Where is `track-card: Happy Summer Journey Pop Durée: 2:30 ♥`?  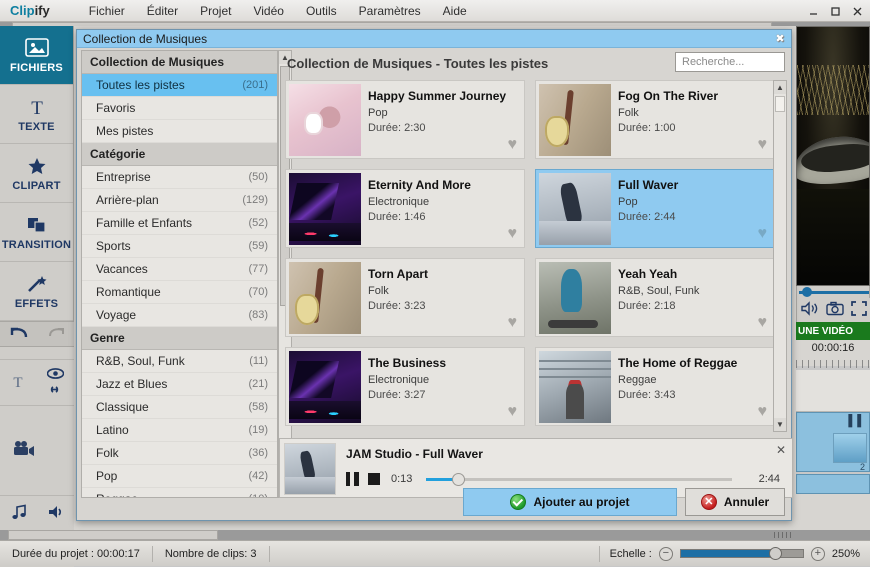 track-card: Happy Summer Journey Pop Durée: 2:30 ♥ is located at coordinates (405, 119).